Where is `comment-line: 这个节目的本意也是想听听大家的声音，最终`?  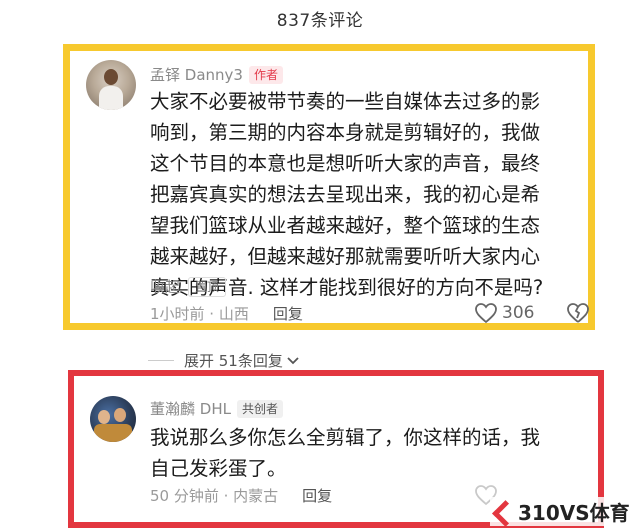
comment-line: 这个节目的本意也是想听听大家的声音，最终 is located at coordinates (345, 163).